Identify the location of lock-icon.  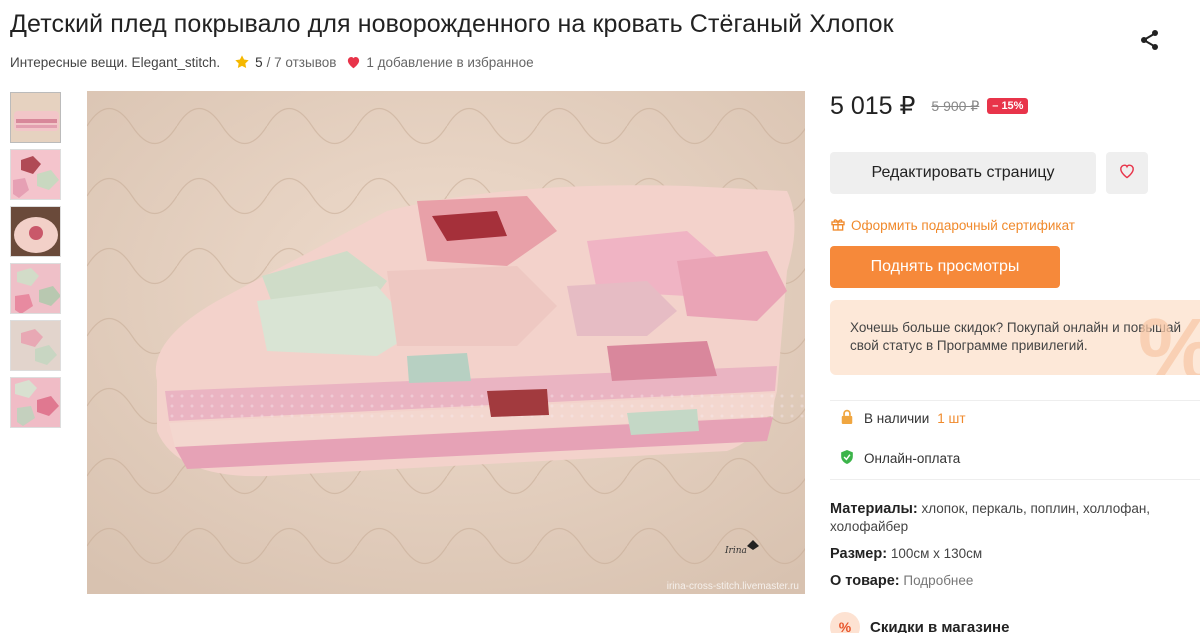
(852, 418).